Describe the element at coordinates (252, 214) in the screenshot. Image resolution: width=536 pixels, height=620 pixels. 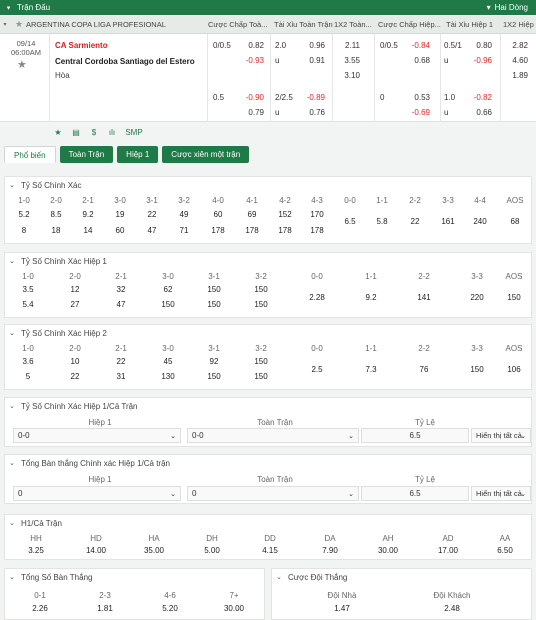
I see `score-odds: 69` at that location.